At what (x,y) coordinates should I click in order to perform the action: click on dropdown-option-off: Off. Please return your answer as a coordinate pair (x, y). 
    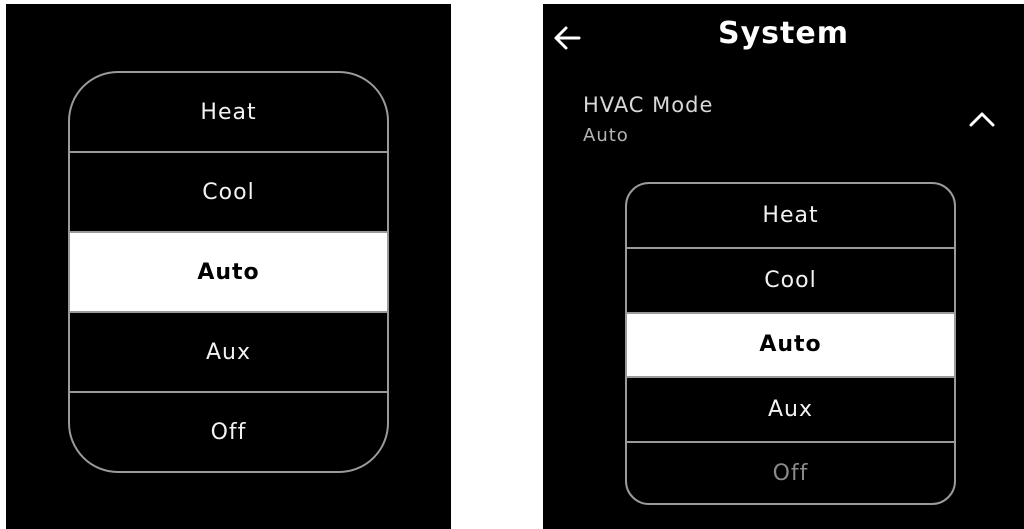
    Looking at the image, I should click on (790, 472).